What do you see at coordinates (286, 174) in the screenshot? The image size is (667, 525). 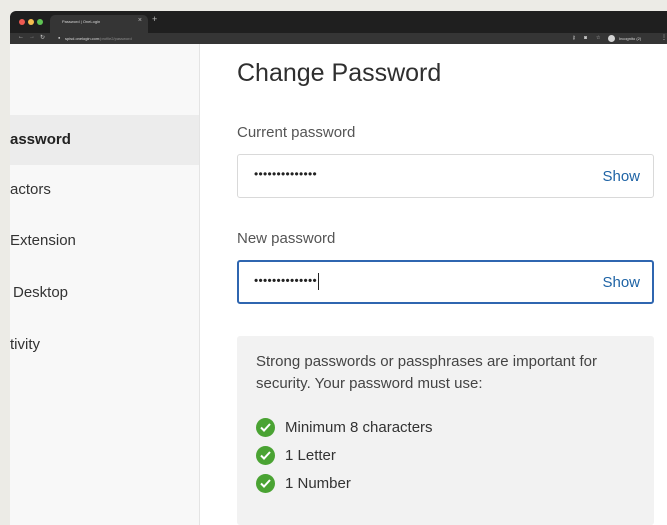 I see `current-password-value: ••••••••••••••` at bounding box center [286, 174].